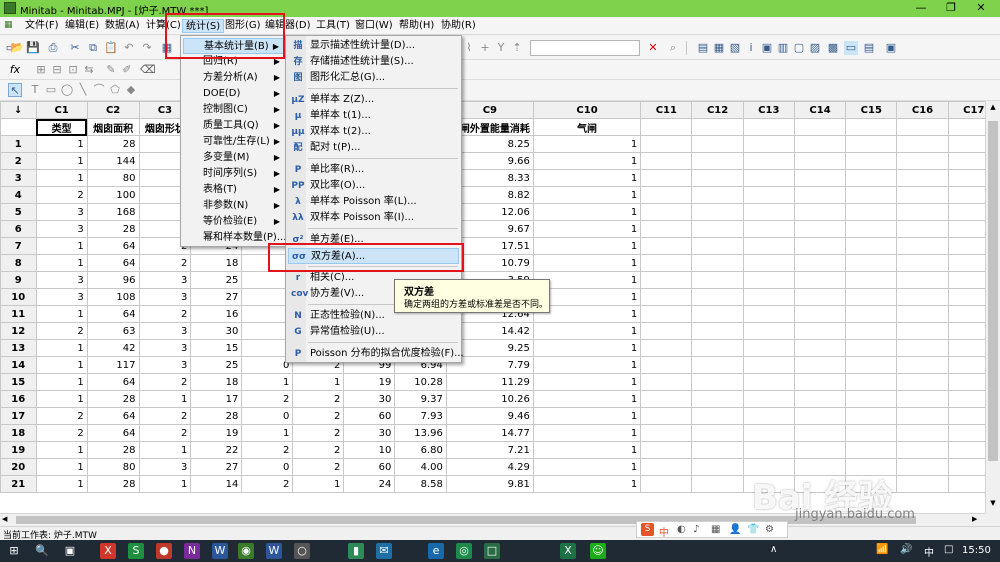 The width and height of the screenshot is (1000, 562). What do you see at coordinates (115, 90) in the screenshot?
I see `polygon-tool-icon: ⬠` at bounding box center [115, 90].